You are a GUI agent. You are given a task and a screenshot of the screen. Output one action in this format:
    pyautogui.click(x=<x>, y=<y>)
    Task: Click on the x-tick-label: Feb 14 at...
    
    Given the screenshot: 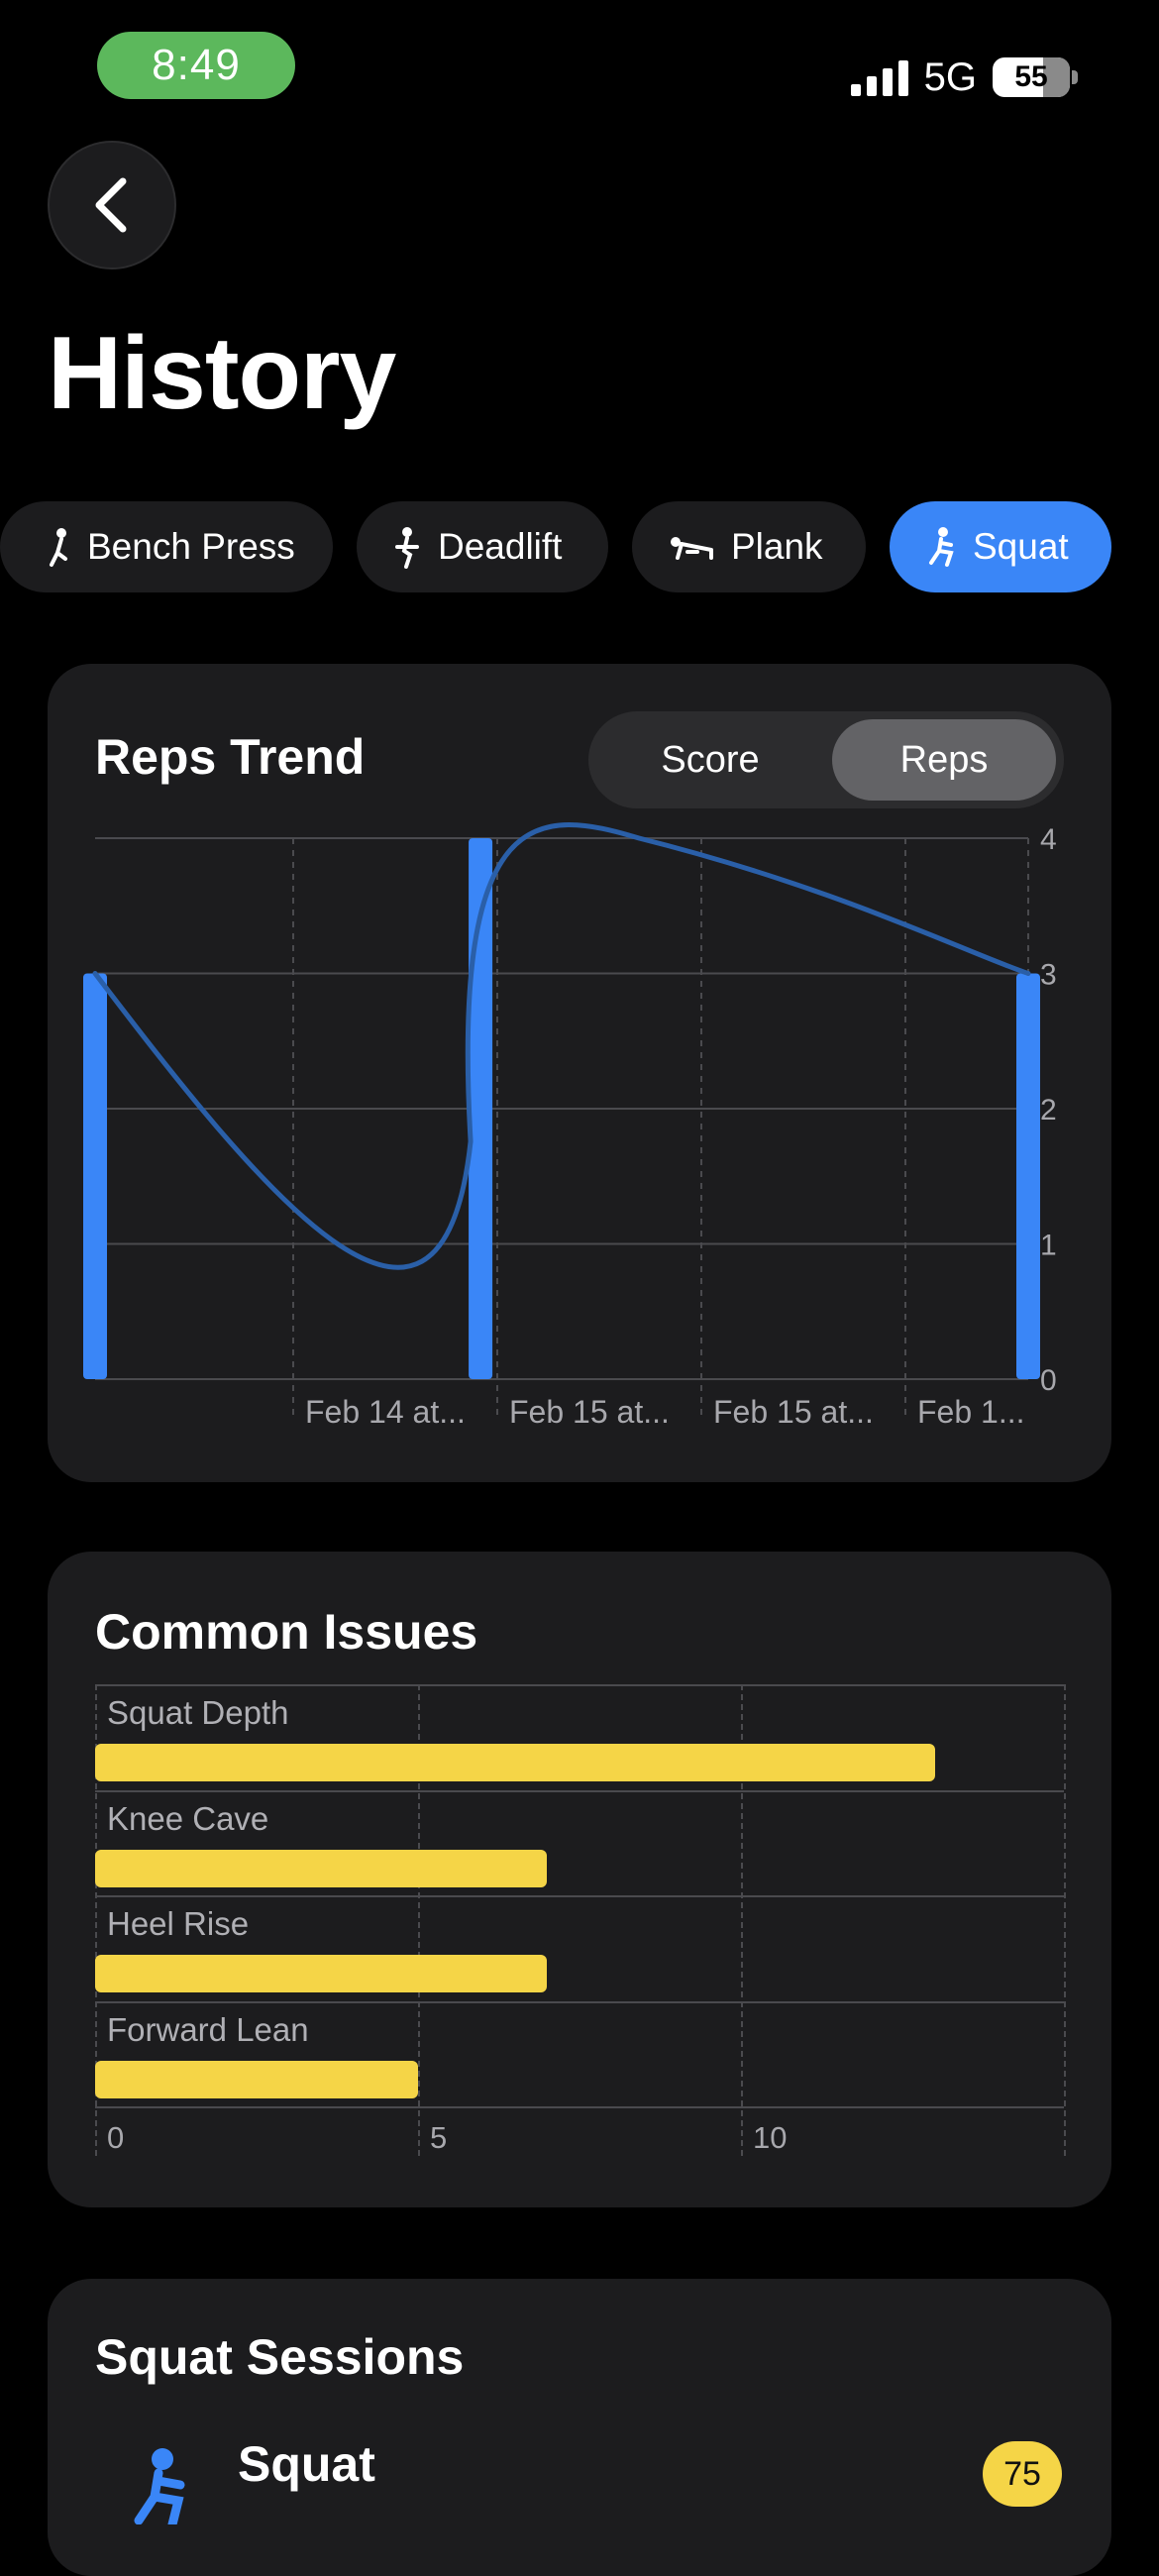 What is the action you would take?
    pyautogui.click(x=385, y=1412)
    